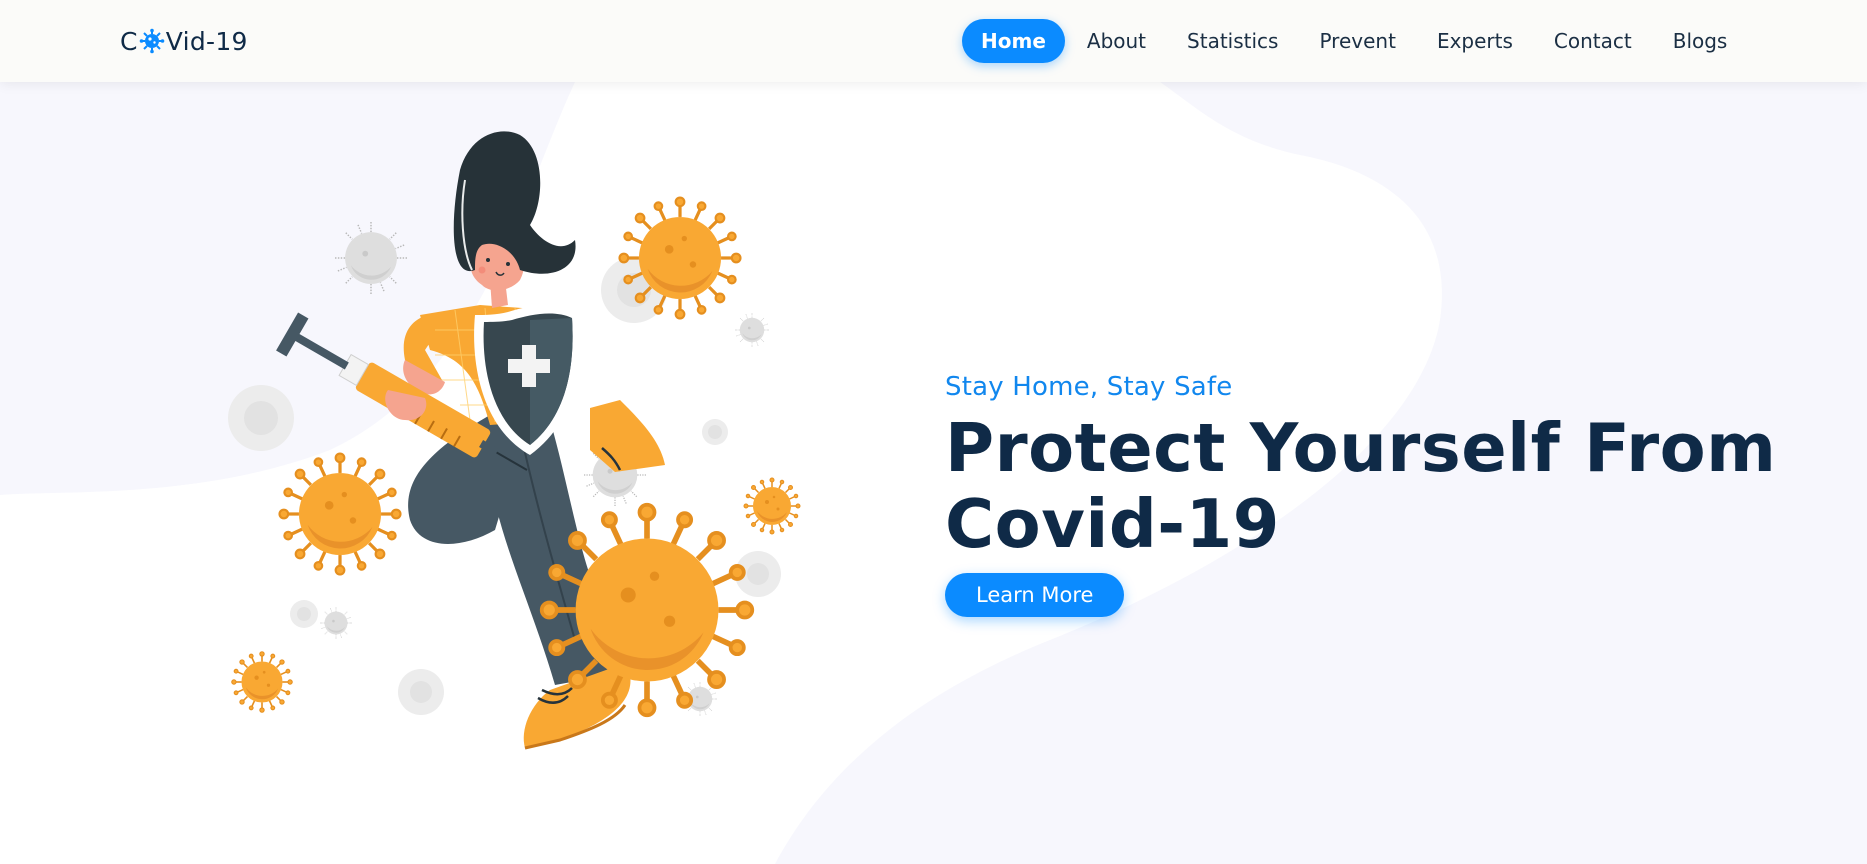  I want to click on brand-logo: C Vid-19, so click(184, 41).